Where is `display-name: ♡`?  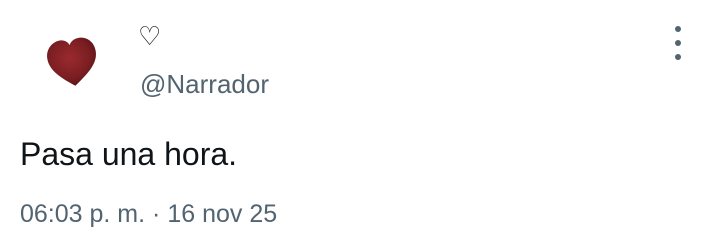 display-name: ♡ is located at coordinates (149, 37).